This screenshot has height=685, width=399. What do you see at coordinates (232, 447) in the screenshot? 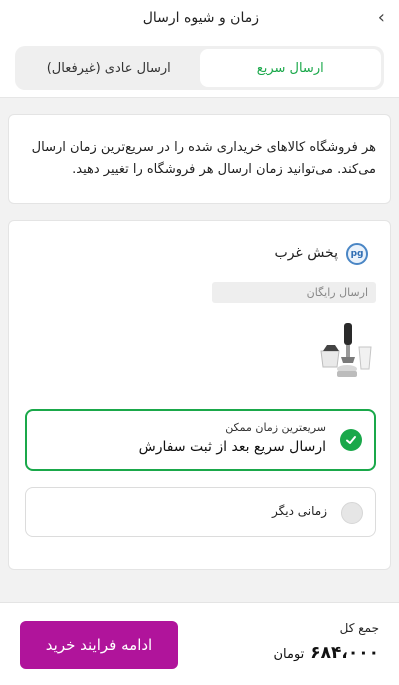
I see `option-title: ارسال سریع بعد از ثبت سفارش` at bounding box center [232, 447].